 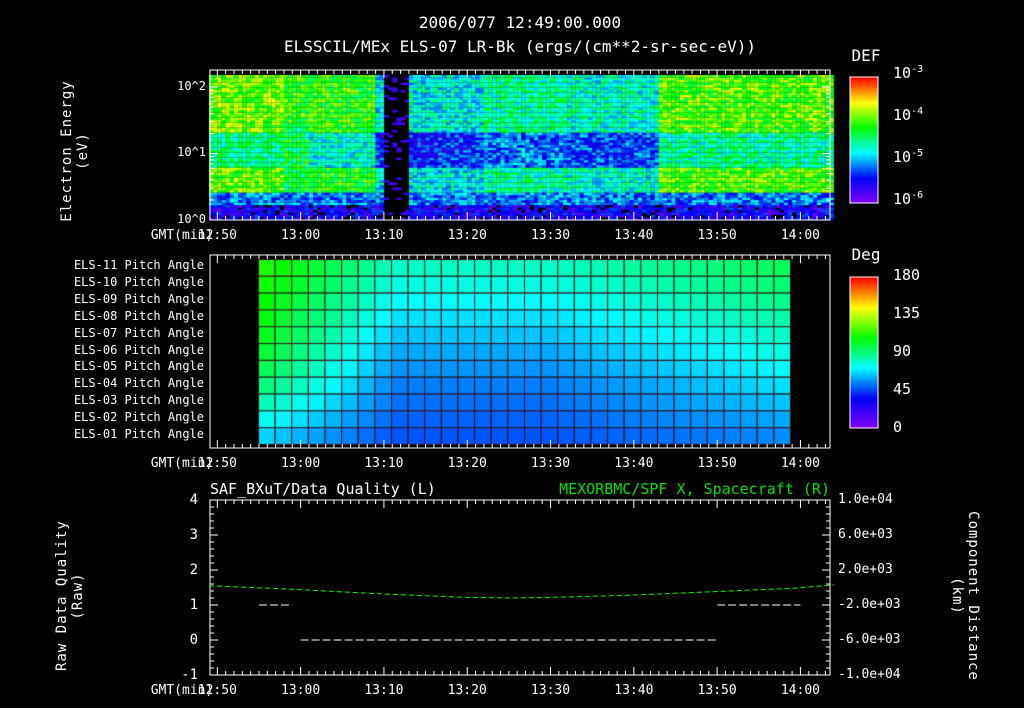 I want to click on spf-title: MEXORBMC/SPF X, Spacecraft (R), so click(x=694, y=489).